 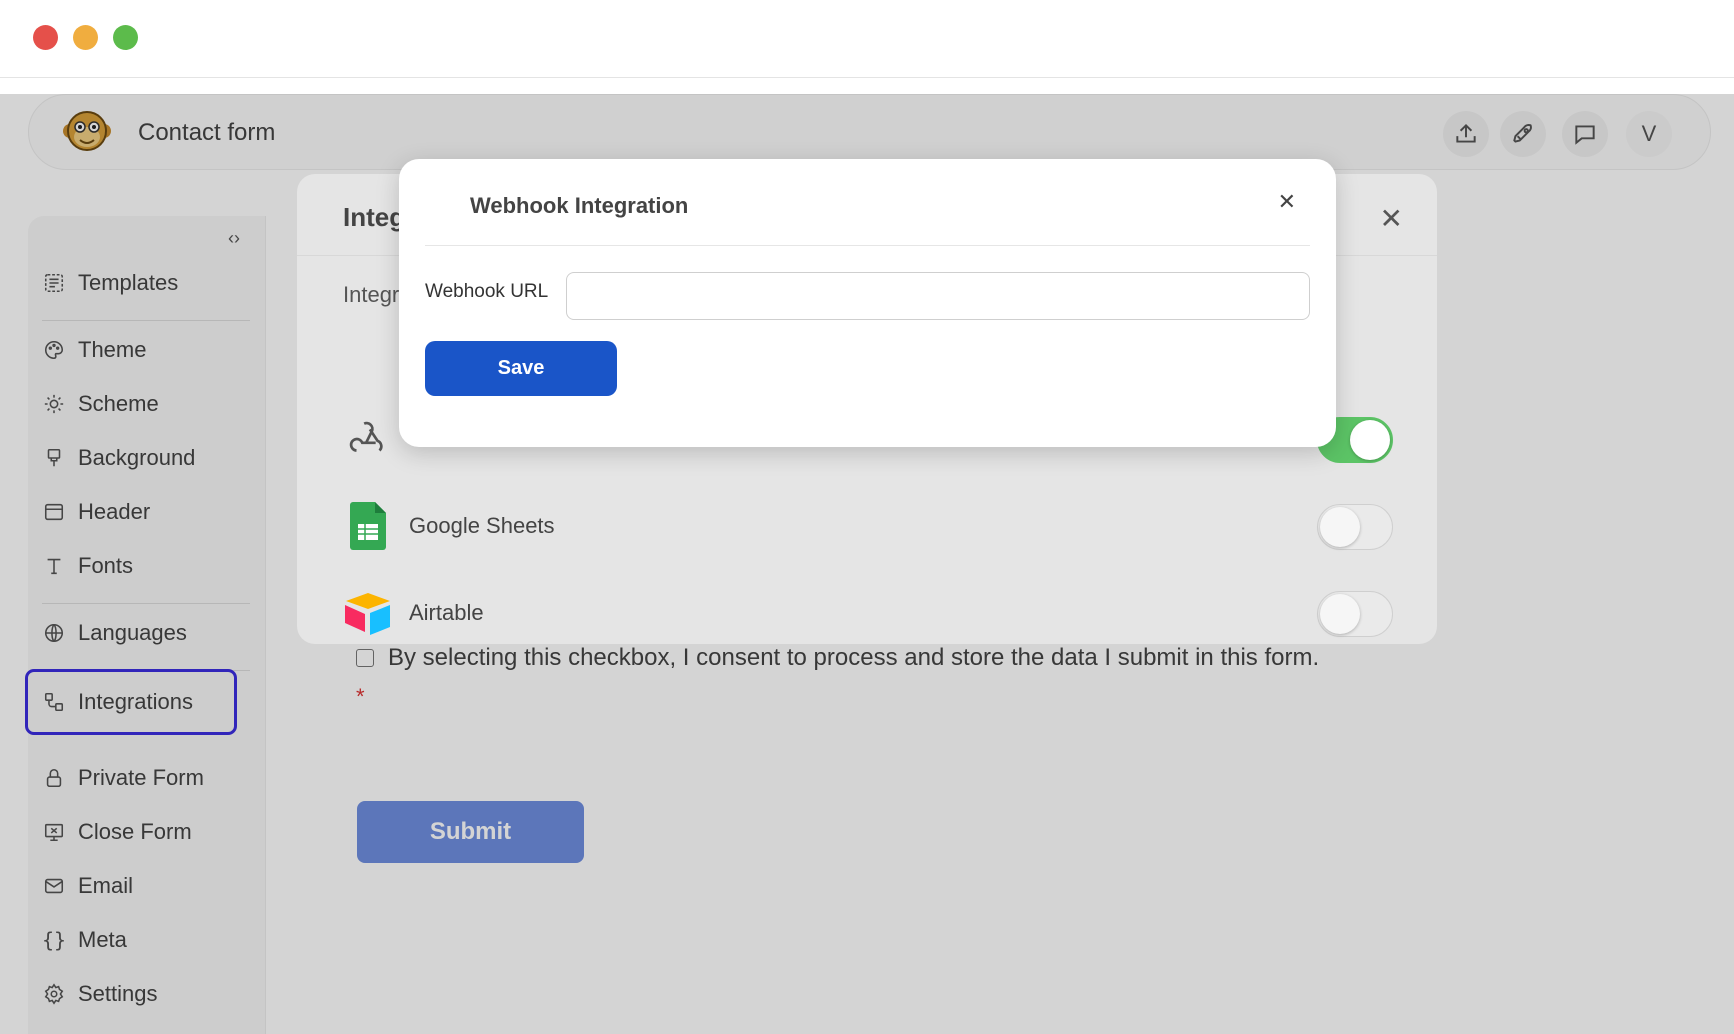 What do you see at coordinates (1355, 527) in the screenshot?
I see `google-sheets-toggle` at bounding box center [1355, 527].